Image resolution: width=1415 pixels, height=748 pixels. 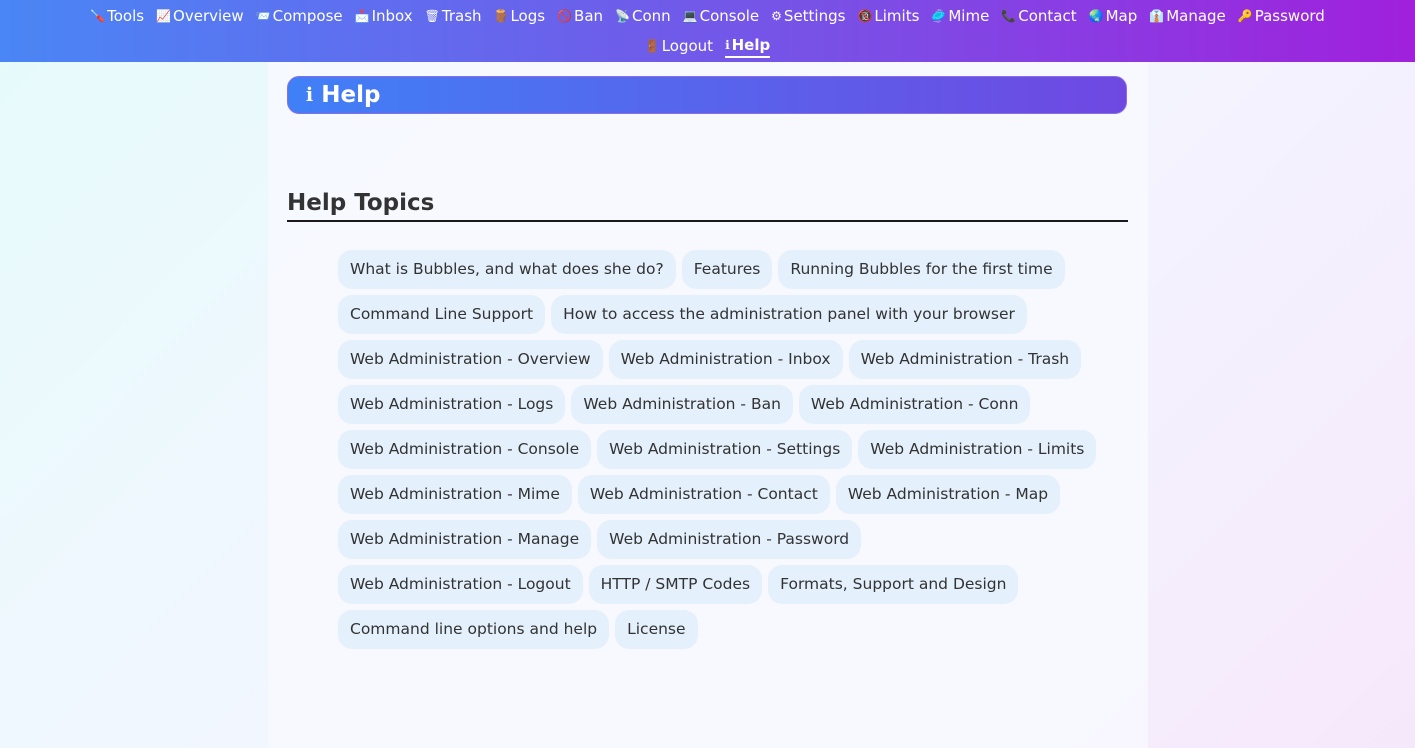 What do you see at coordinates (432, 16) in the screenshot?
I see `trash-icon: 🗑` at bounding box center [432, 16].